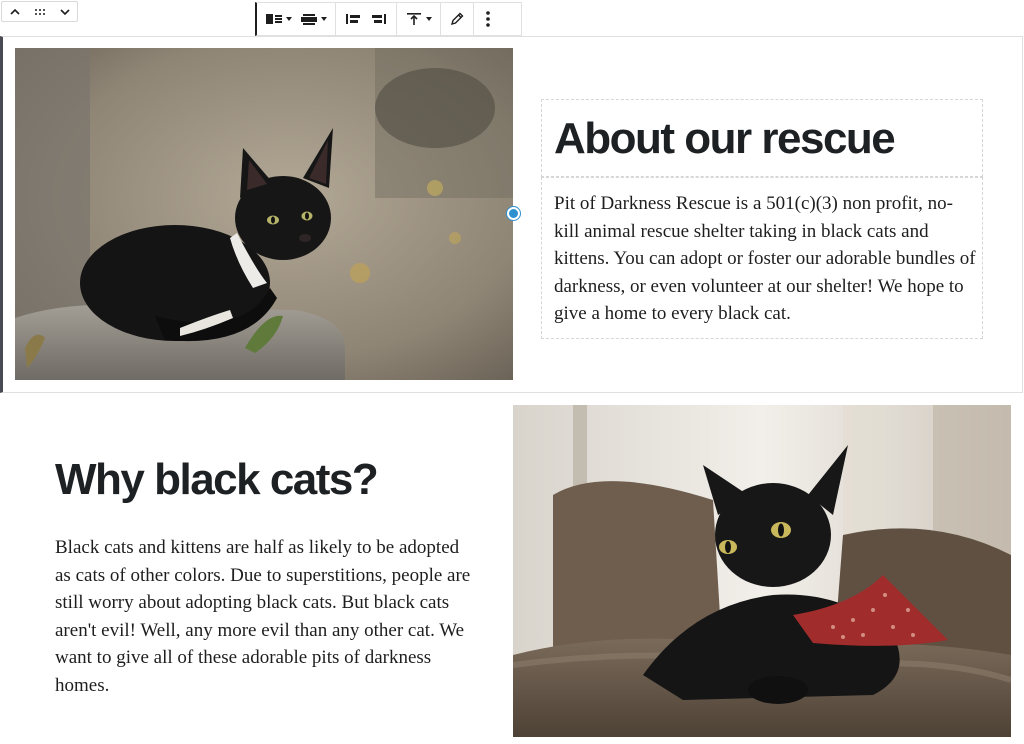 This screenshot has height=744, width=1024. Describe the element at coordinates (65, 12) in the screenshot. I see `chevron-down-icon` at that location.